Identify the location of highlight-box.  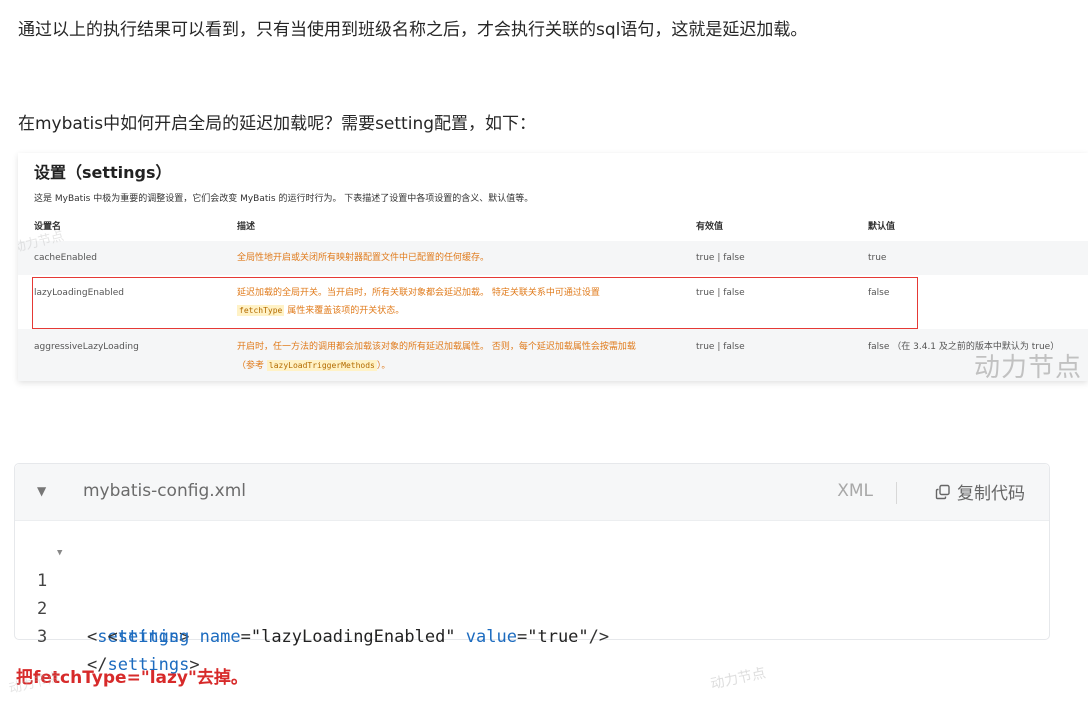
(475, 303).